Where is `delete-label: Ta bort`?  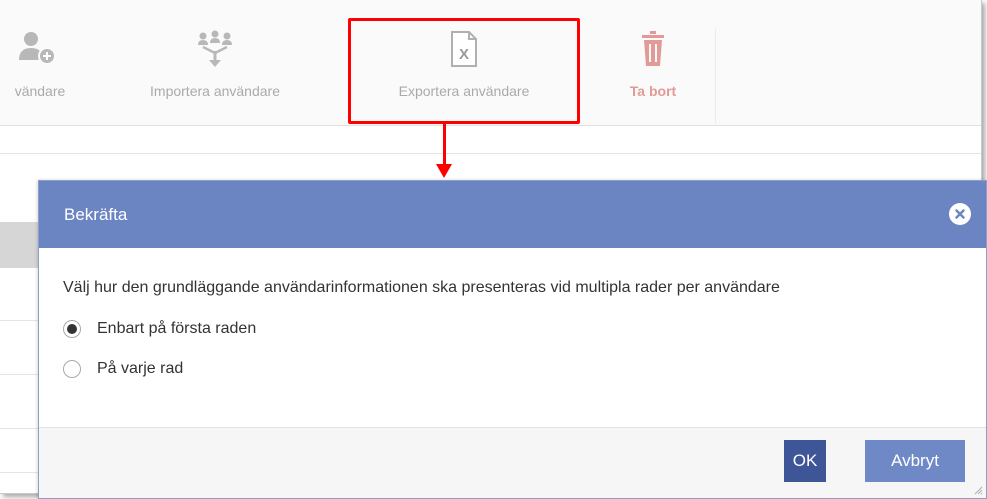 delete-label: Ta bort is located at coordinates (653, 91).